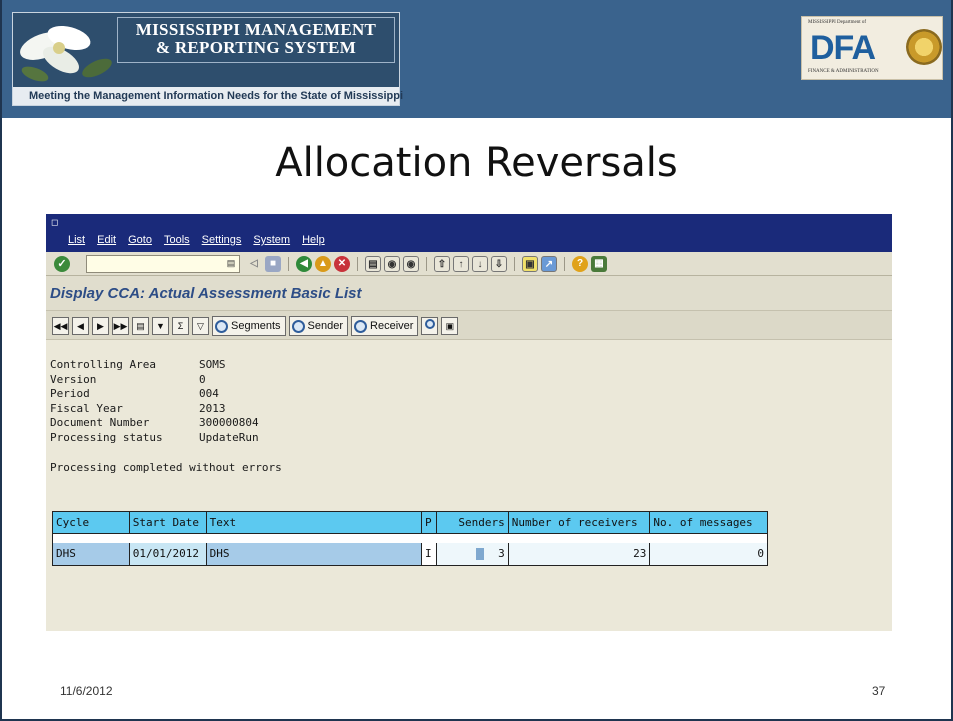  I want to click on layout-menu-icon: ▦, so click(599, 264).